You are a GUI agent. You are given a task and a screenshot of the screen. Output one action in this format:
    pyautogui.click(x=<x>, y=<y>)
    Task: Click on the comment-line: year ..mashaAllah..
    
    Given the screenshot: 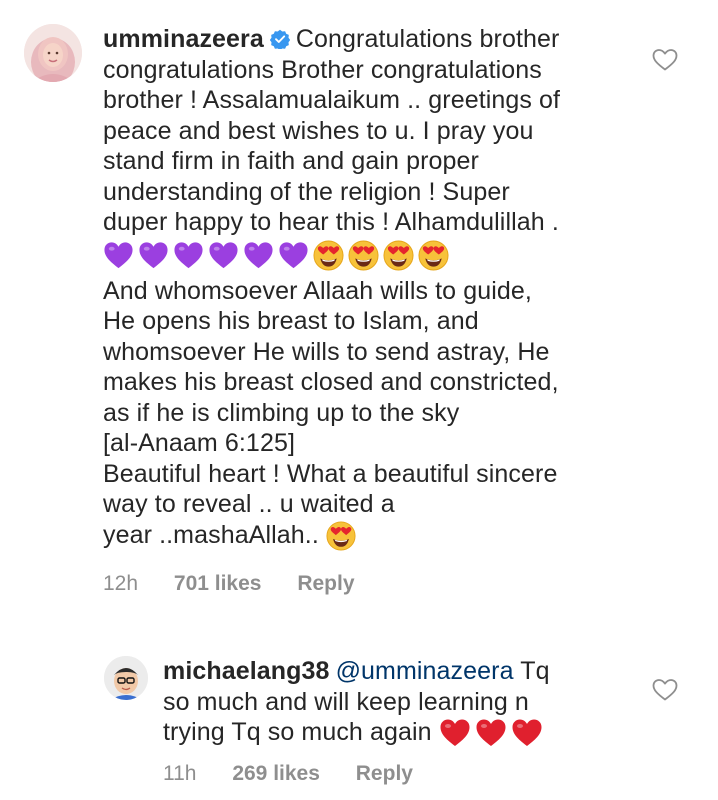 What is the action you would take?
    pyautogui.click(x=211, y=534)
    